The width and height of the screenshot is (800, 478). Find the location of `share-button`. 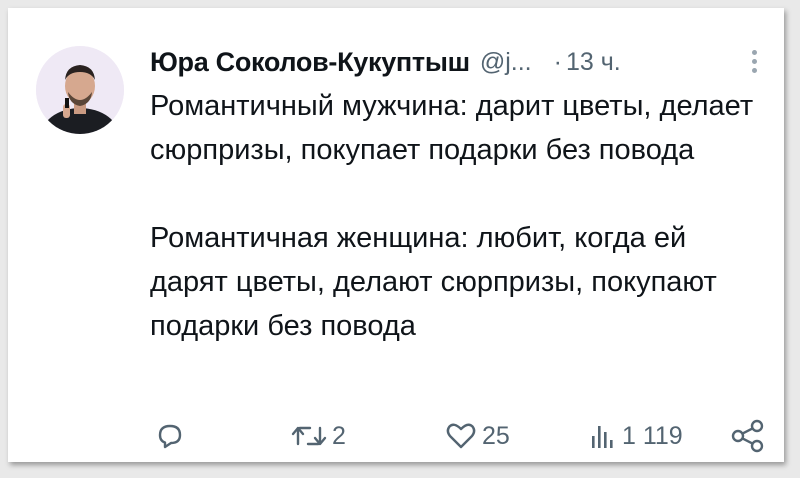

share-button is located at coordinates (748, 436).